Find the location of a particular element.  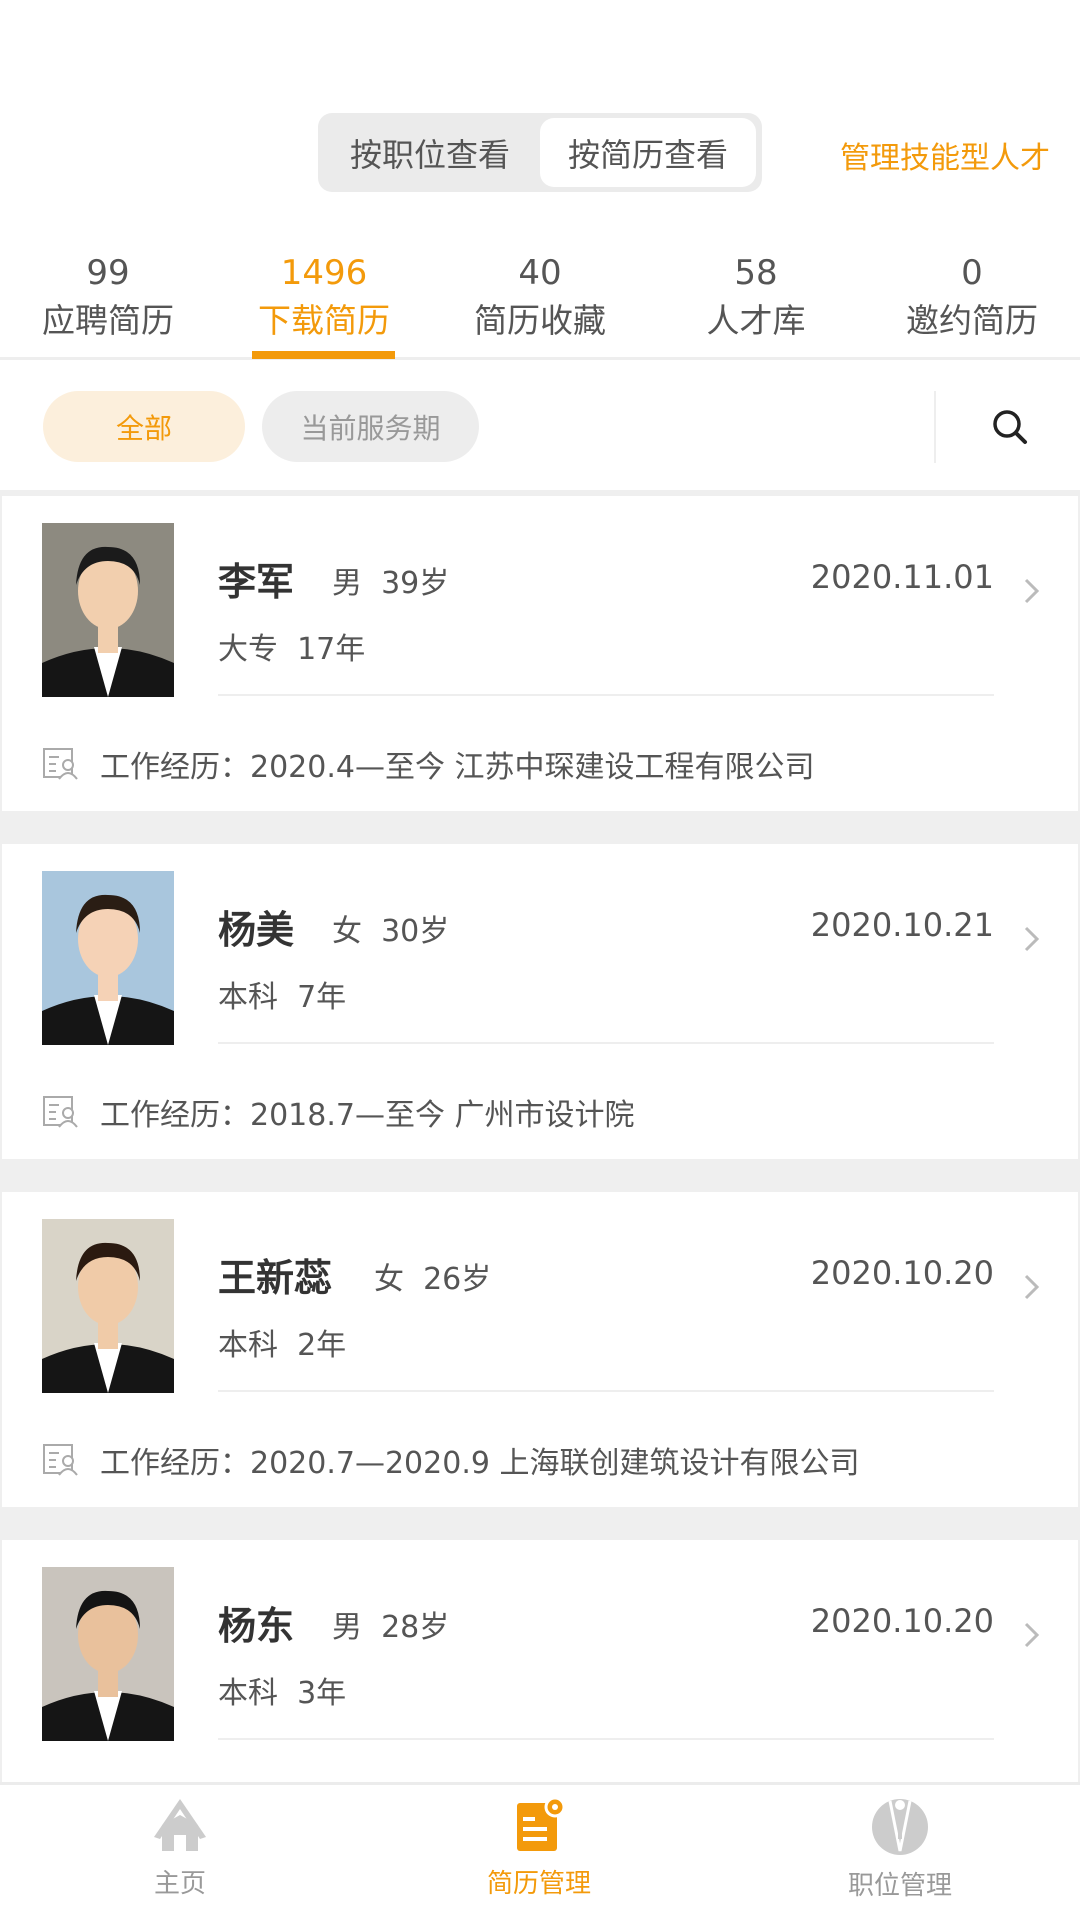

tab-count: 99 is located at coordinates (108, 273).